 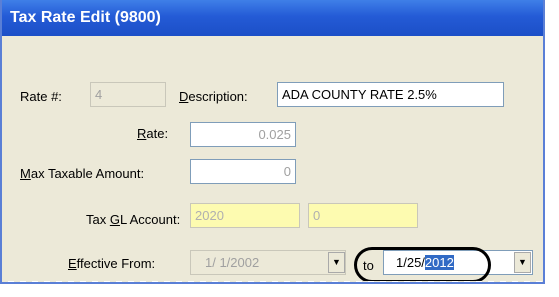 I want to click on effective-from-field: 1/ 1/2002, so click(x=268, y=262).